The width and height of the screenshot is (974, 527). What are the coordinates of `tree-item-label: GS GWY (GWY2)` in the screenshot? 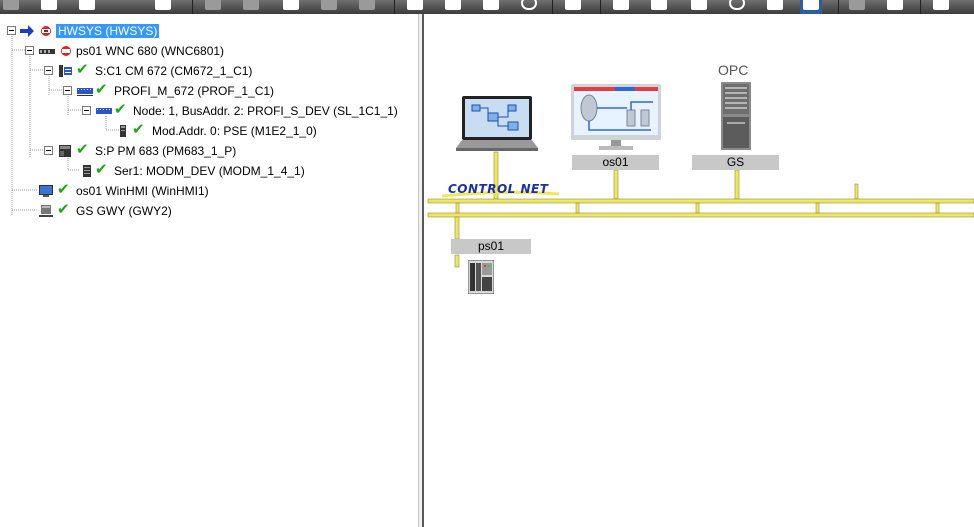 It's located at (124, 211).